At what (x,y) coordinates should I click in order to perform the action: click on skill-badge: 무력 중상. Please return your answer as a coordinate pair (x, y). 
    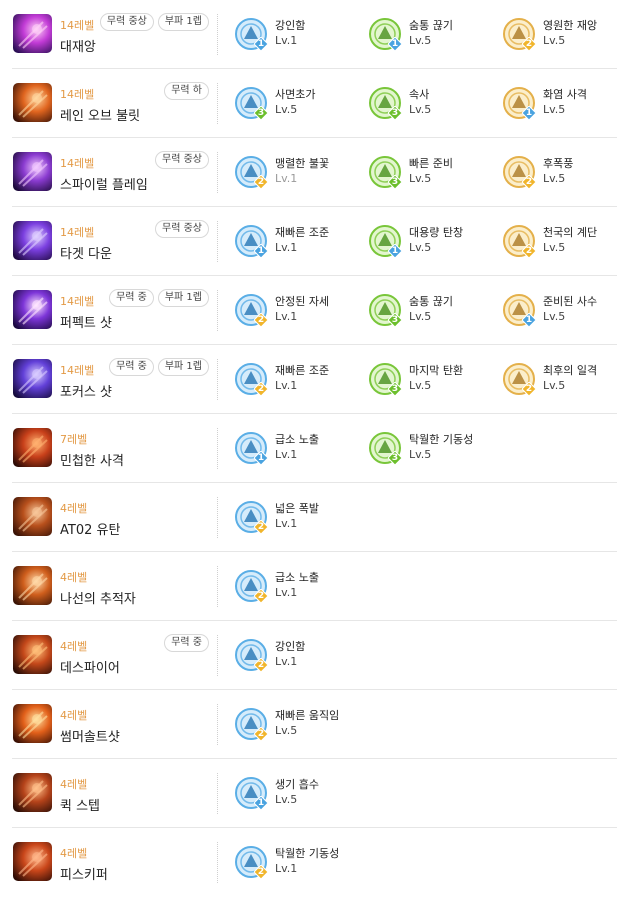
    Looking at the image, I should click on (182, 160).